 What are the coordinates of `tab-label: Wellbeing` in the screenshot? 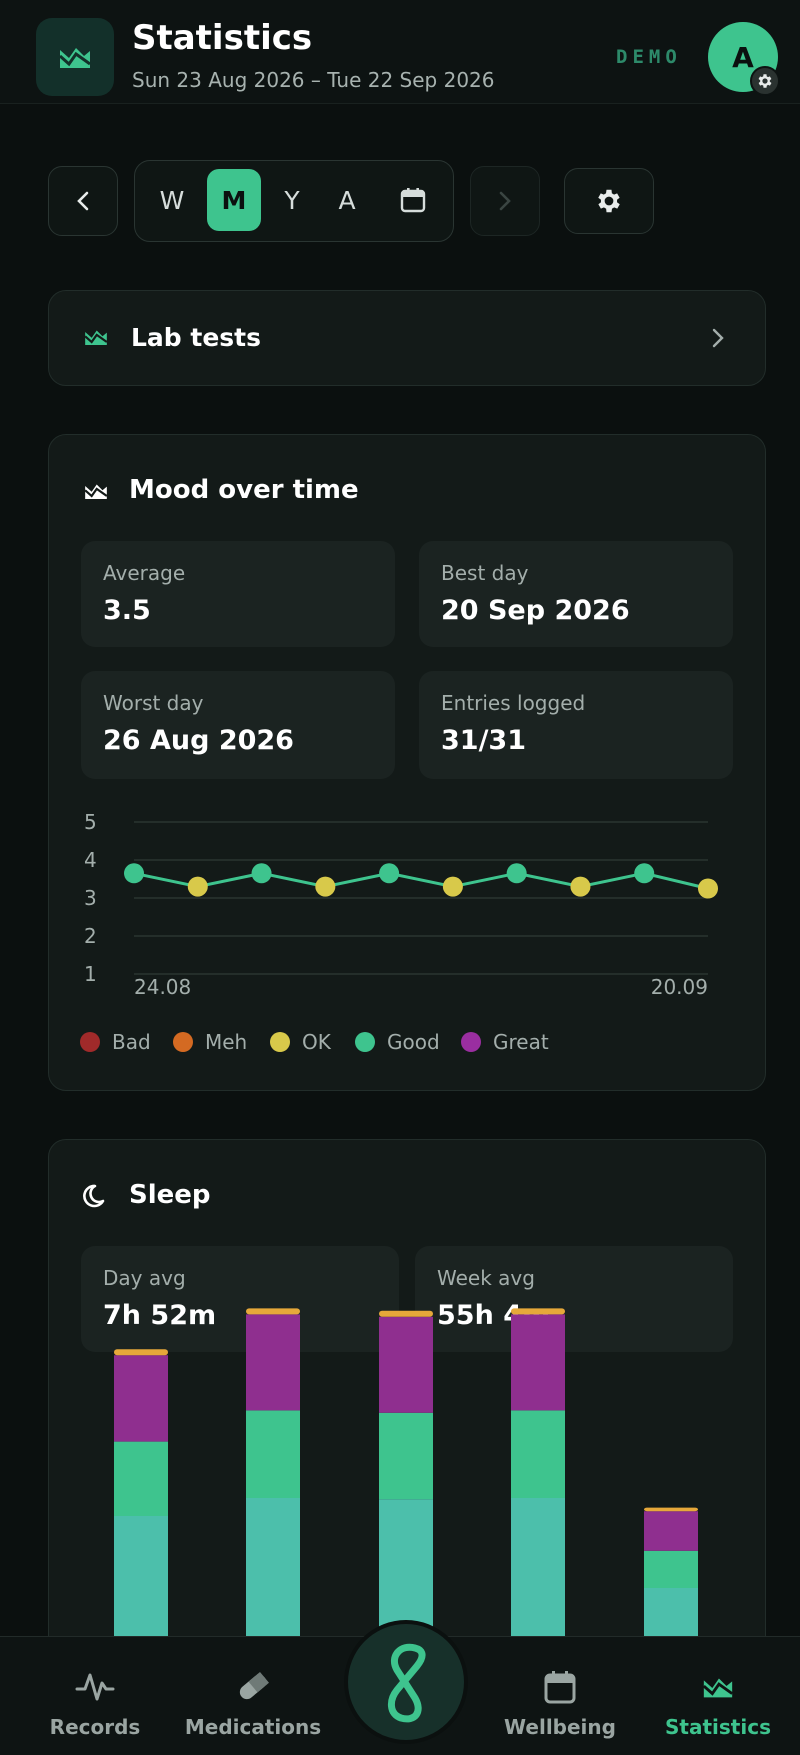 It's located at (560, 1727).